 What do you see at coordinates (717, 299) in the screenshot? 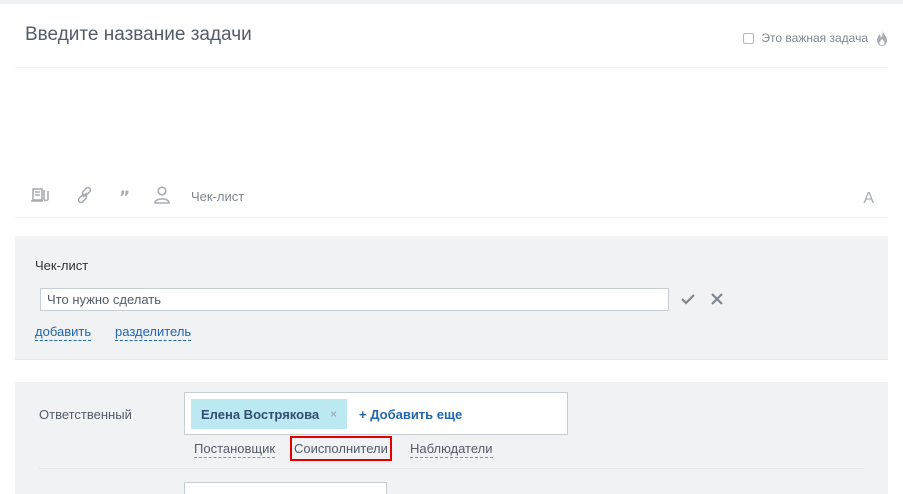
I see `close-icon` at bounding box center [717, 299].